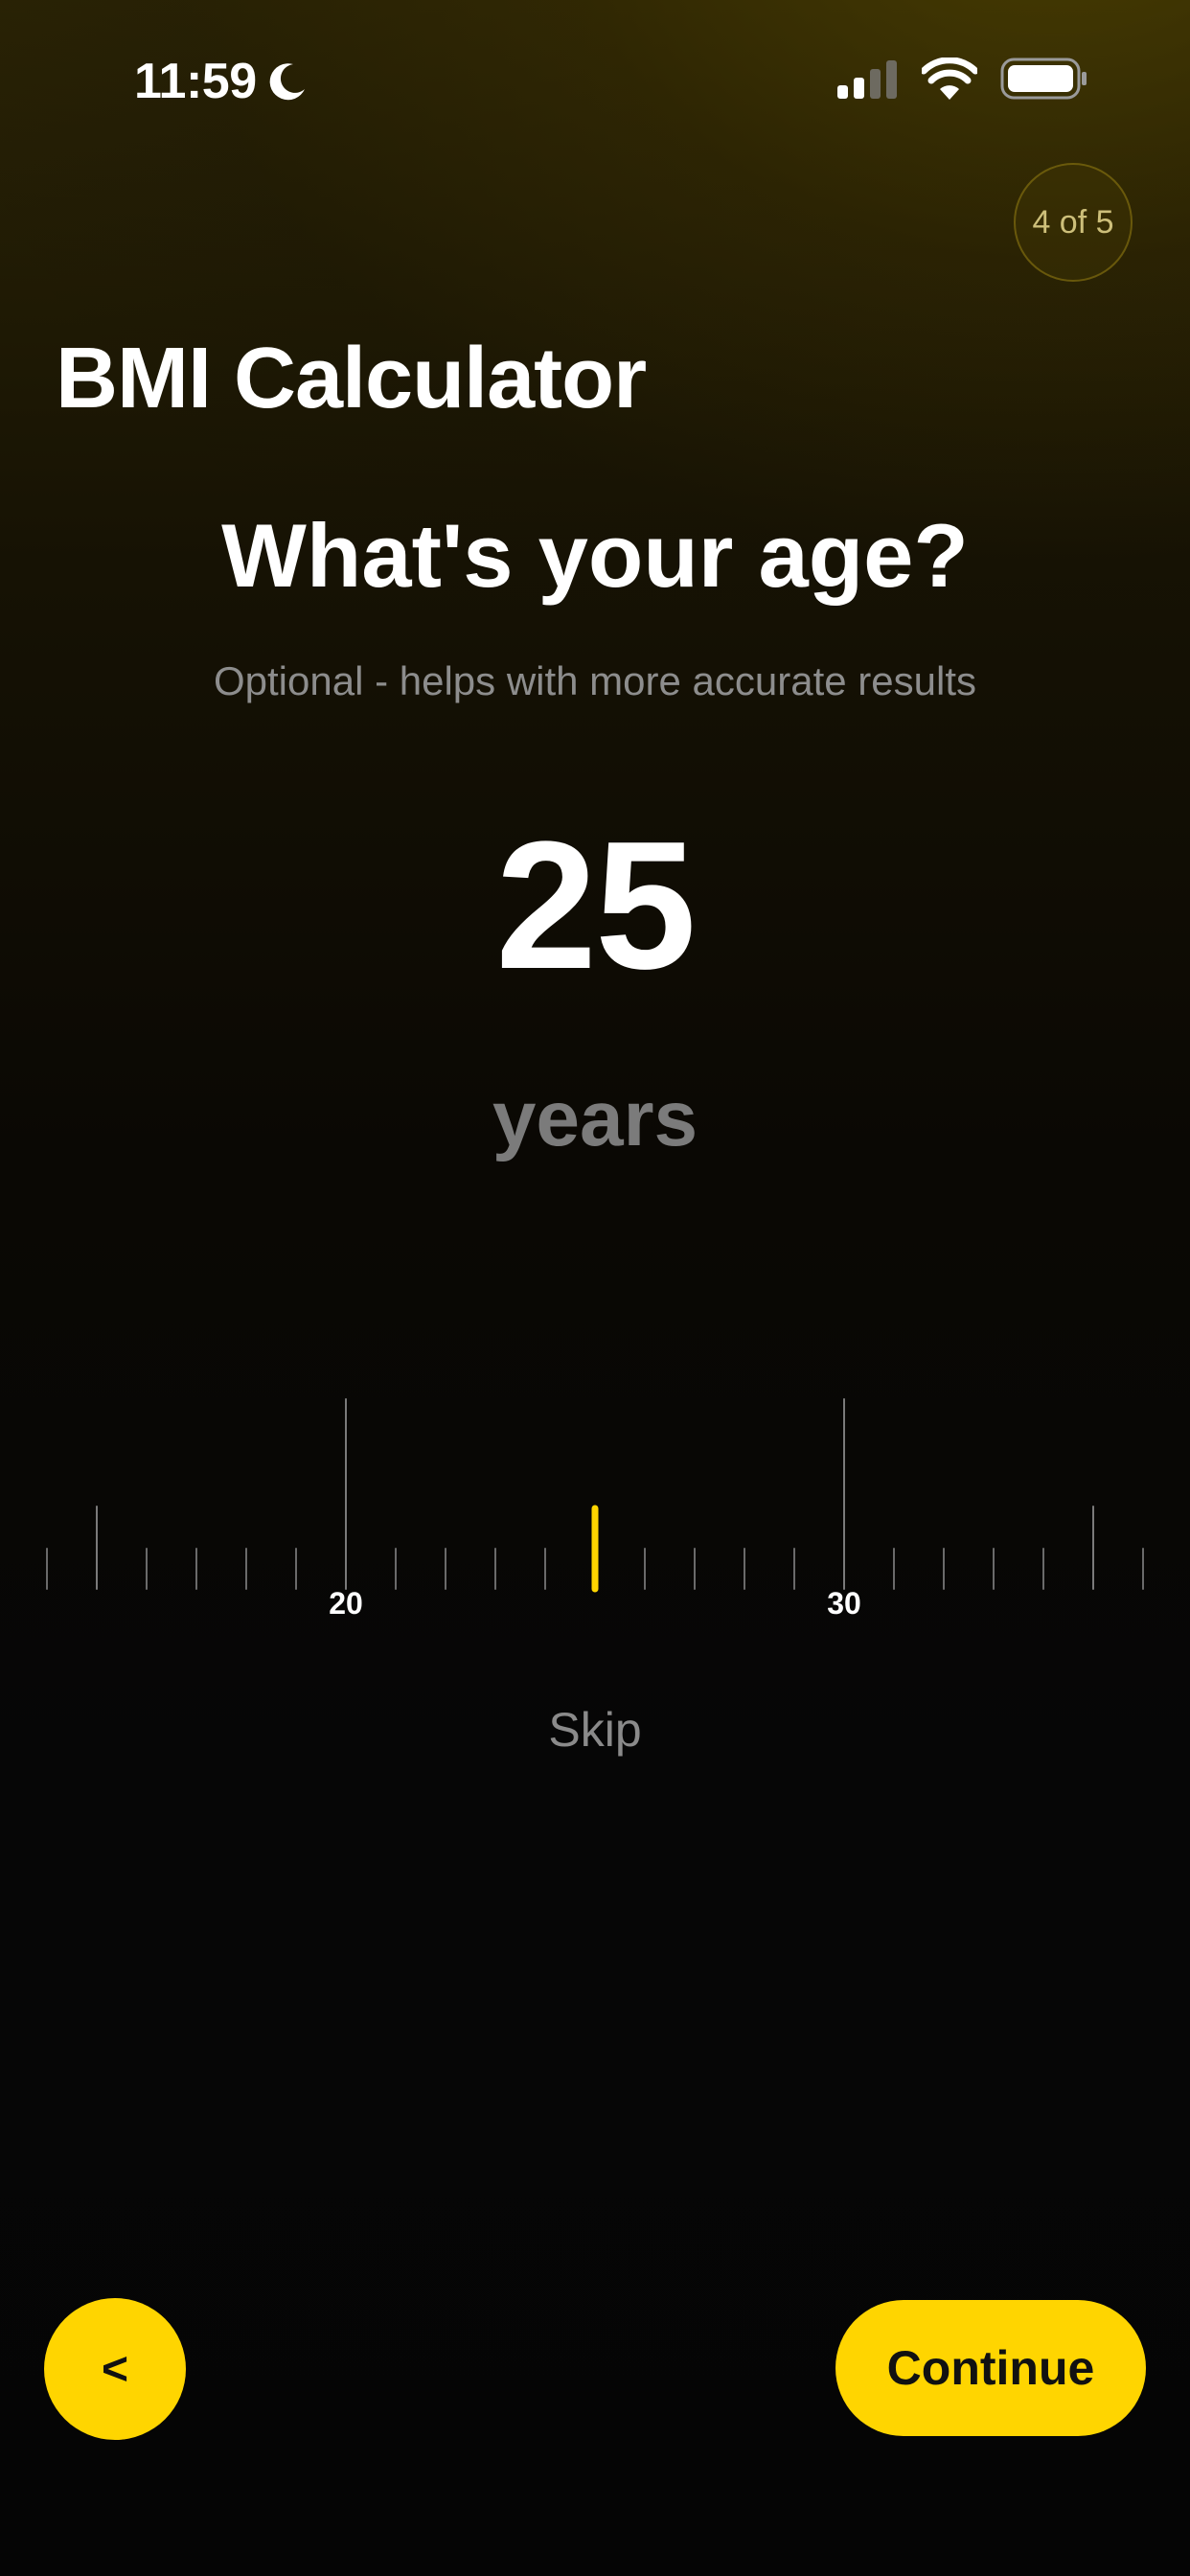 The width and height of the screenshot is (1190, 2576). Describe the element at coordinates (950, 79) in the screenshot. I see `wifi-icon` at that location.